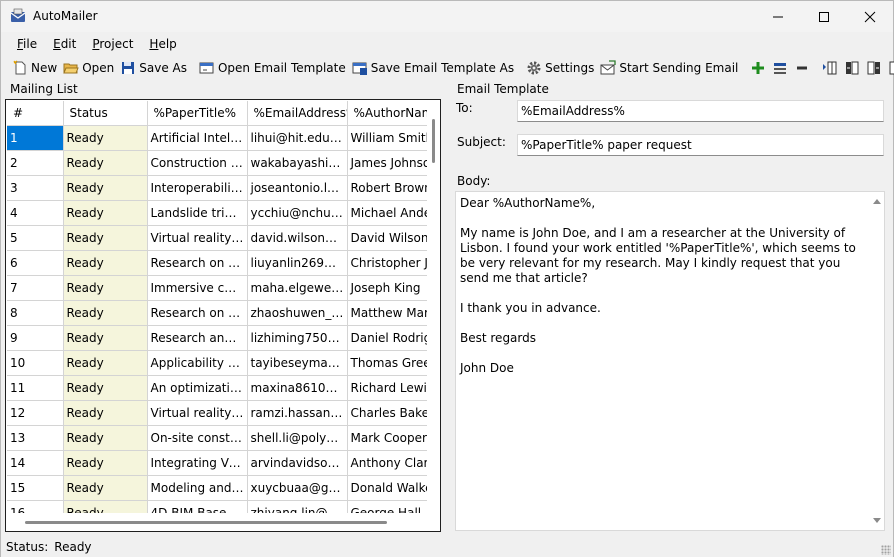 The width and height of the screenshot is (894, 557). I want to click on row-number-cell: 9, so click(35, 338).